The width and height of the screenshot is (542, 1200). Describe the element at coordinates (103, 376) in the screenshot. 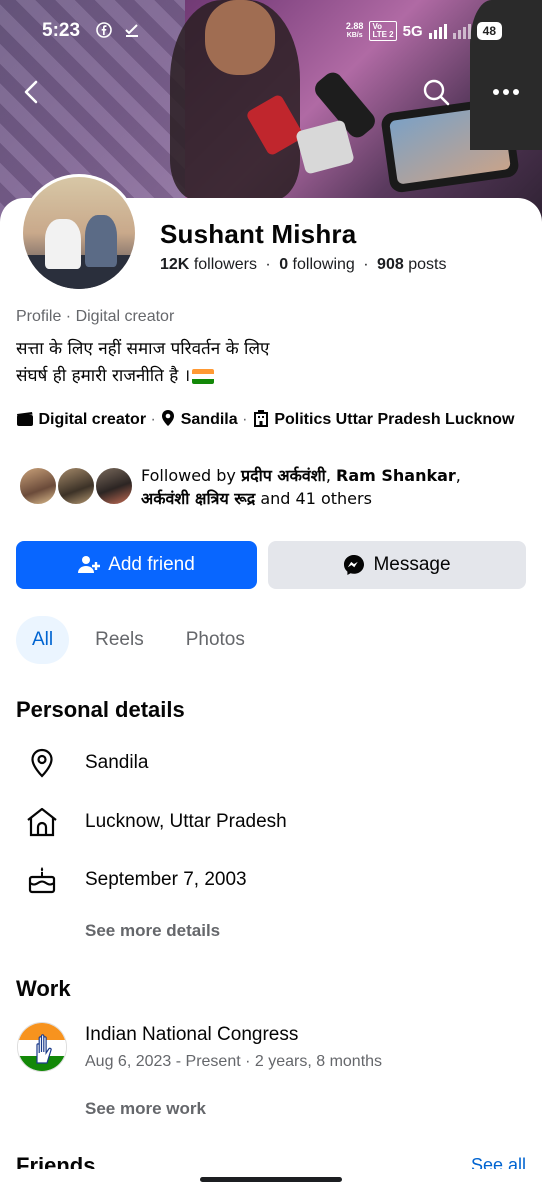

I see `bio-line-2: संघर्ष ही हमारी राजनीति है ।` at that location.